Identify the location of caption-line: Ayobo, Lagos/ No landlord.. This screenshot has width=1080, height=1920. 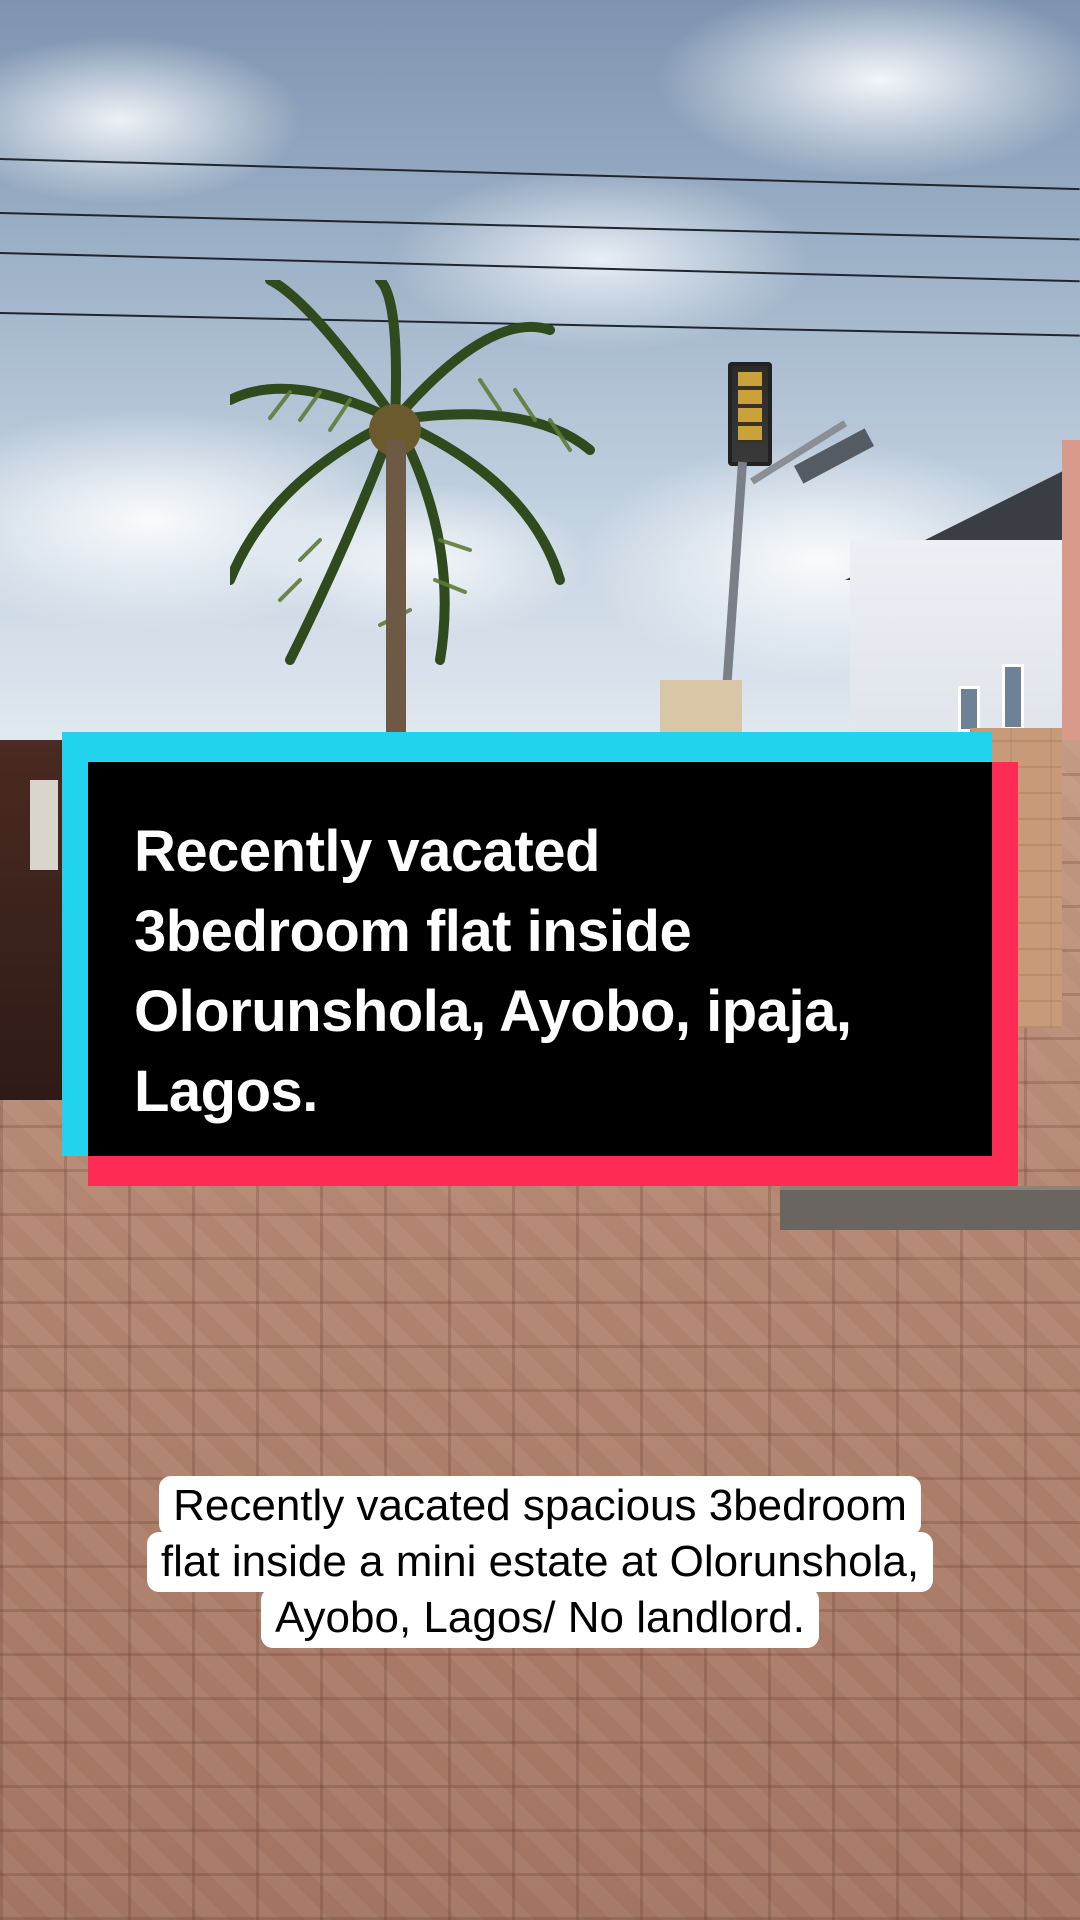
(540, 1618).